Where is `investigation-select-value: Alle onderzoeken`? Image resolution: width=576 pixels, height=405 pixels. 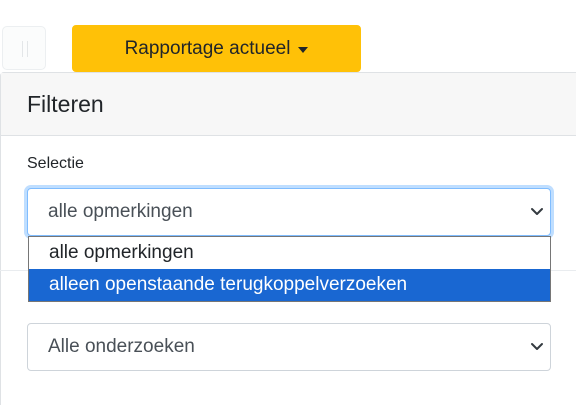 investigation-select-value: Alle onderzoeken is located at coordinates (121, 346).